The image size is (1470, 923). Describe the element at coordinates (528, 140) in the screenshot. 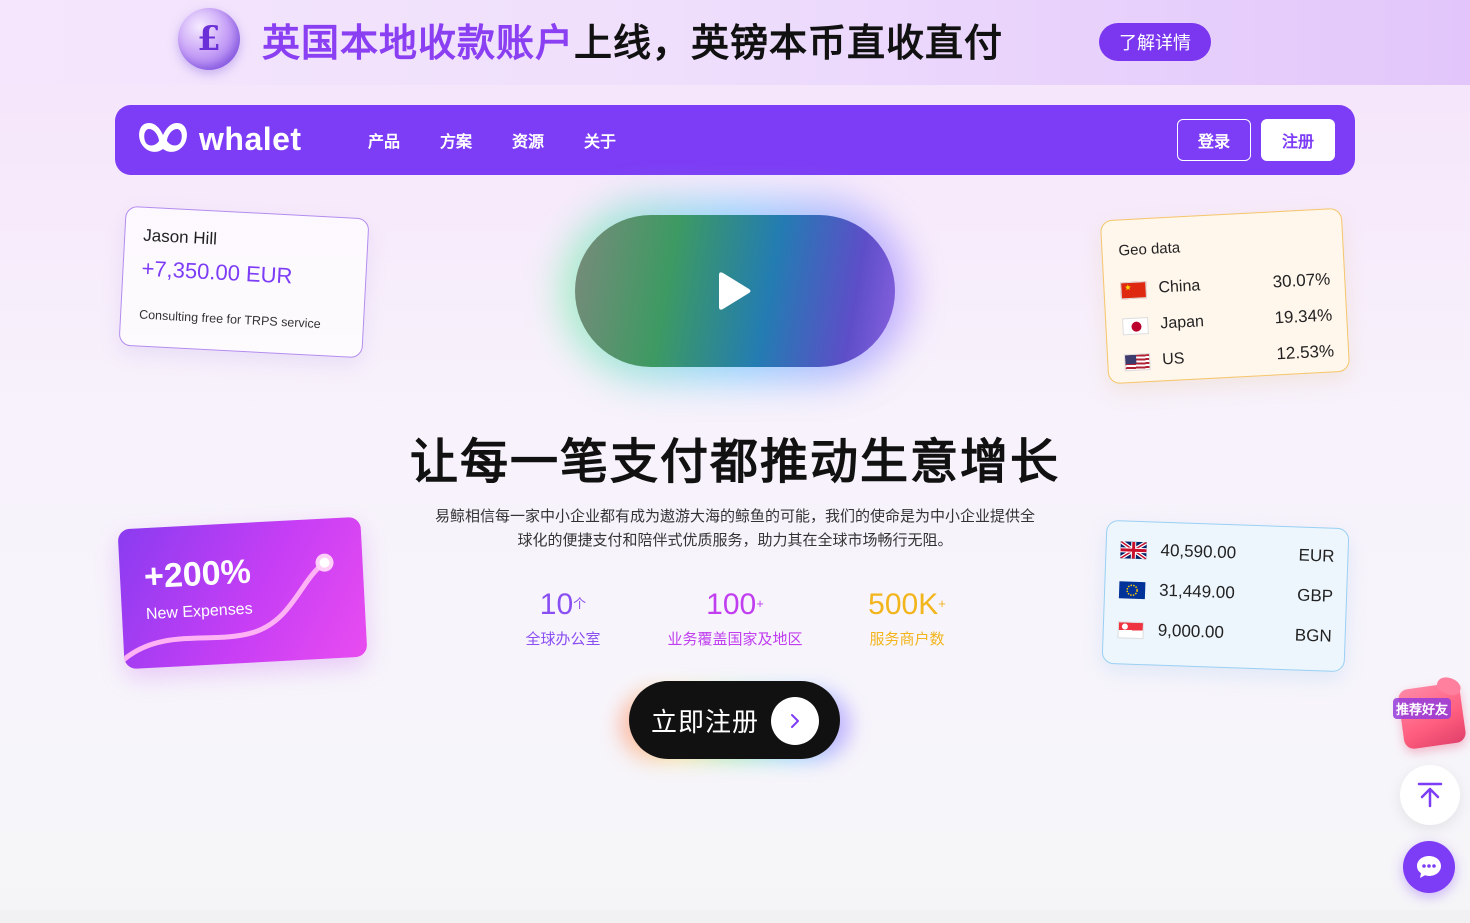

I see `nav-item-resources: 资源` at that location.